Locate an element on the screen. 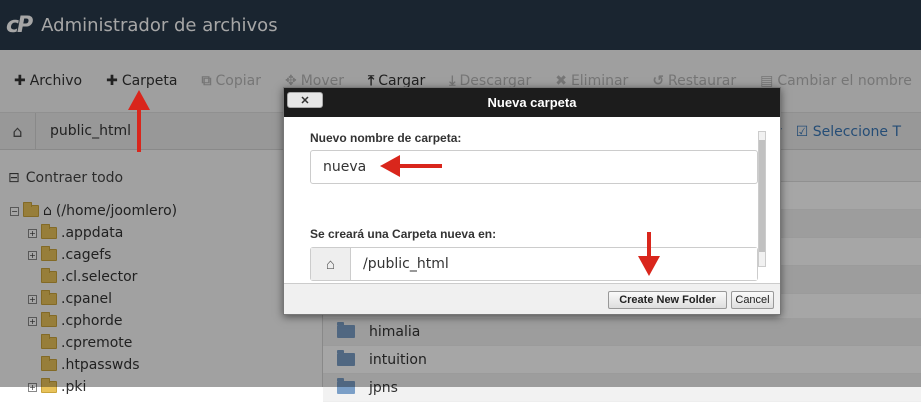 The width and height of the screenshot is (921, 402). create-folder-button: Create New Folder is located at coordinates (667, 300).